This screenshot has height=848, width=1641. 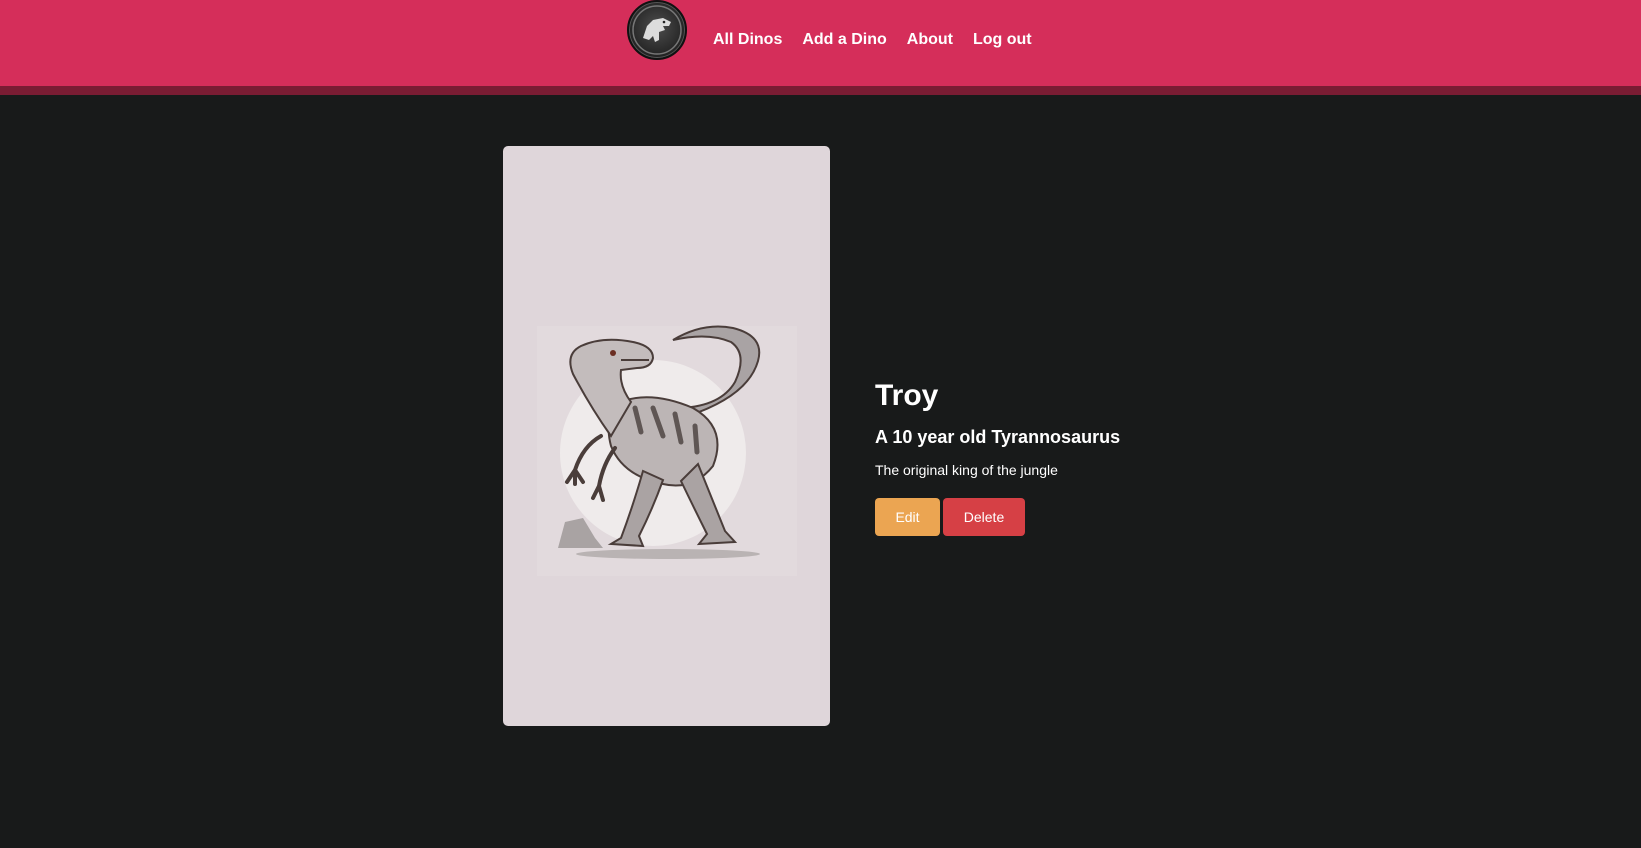 What do you see at coordinates (984, 517) in the screenshot?
I see `delete-button: Delete` at bounding box center [984, 517].